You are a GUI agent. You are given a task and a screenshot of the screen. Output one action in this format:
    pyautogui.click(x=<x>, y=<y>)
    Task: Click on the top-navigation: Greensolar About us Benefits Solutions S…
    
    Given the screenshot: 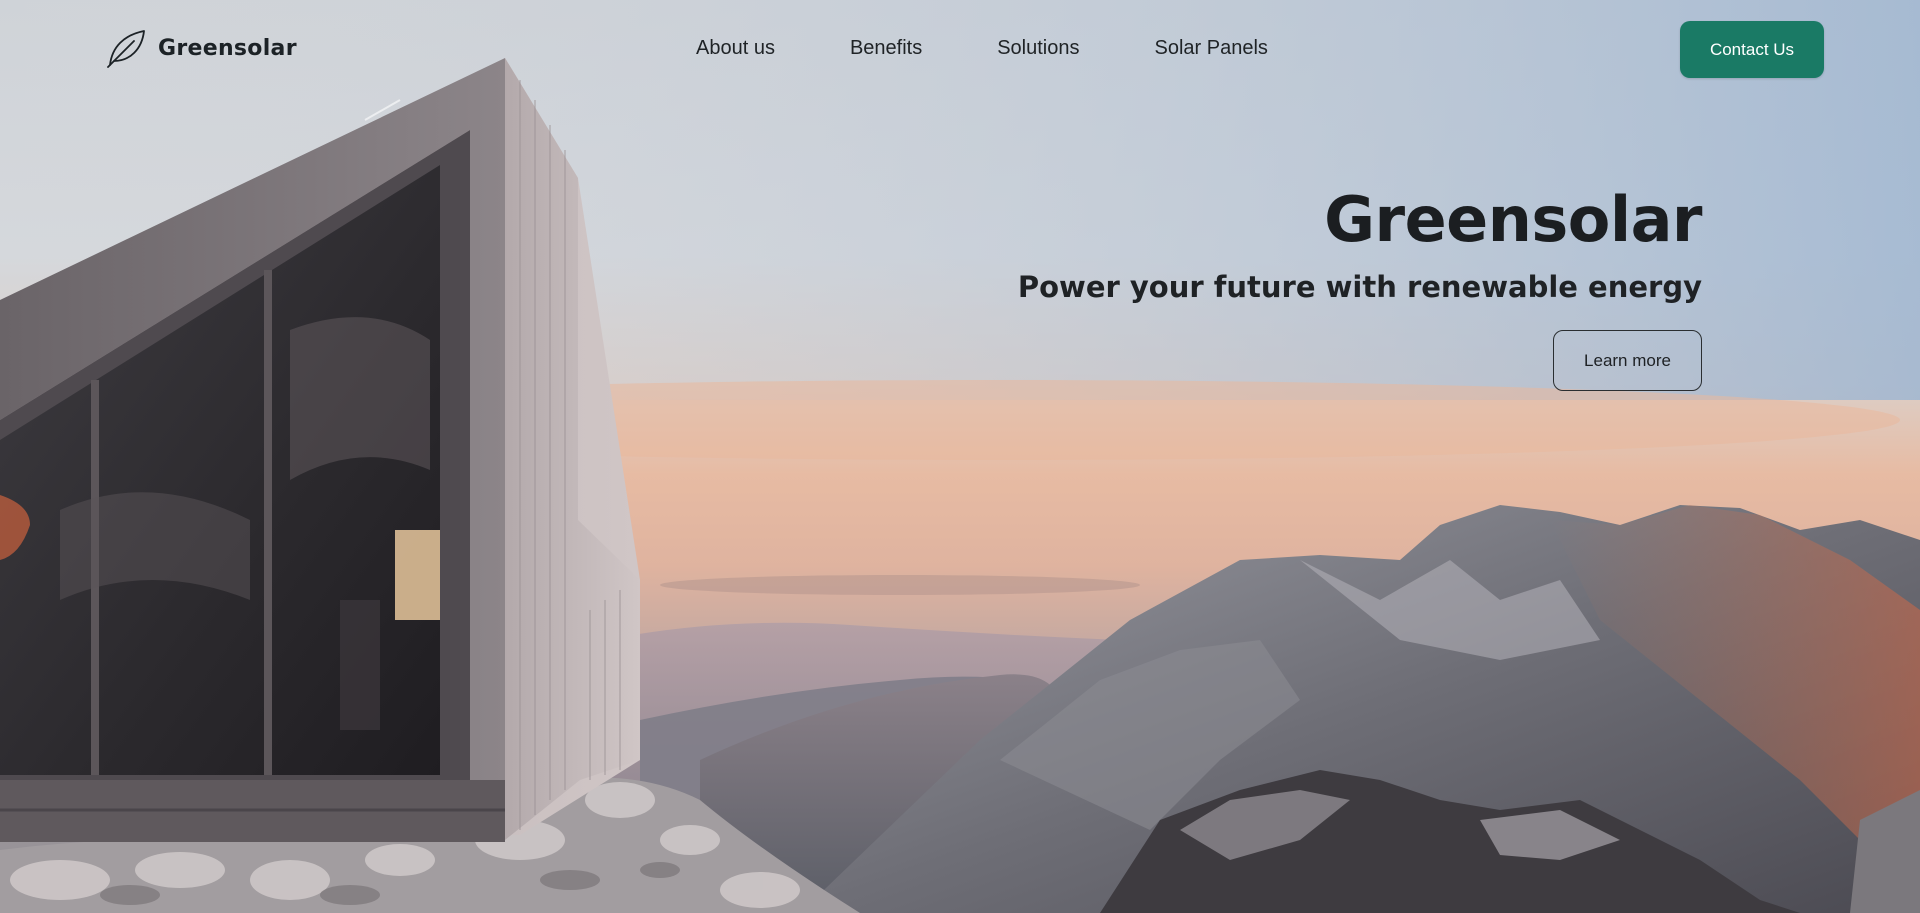 What is the action you would take?
    pyautogui.click(x=960, y=50)
    